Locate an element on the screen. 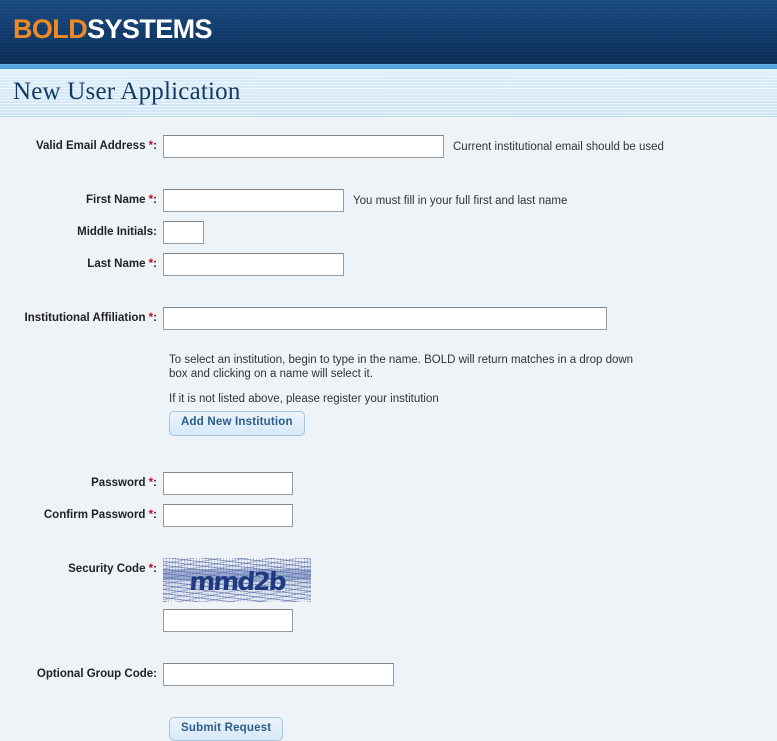  field-row-security-code: Security Code *: mmd2b is located at coordinates (388, 595).